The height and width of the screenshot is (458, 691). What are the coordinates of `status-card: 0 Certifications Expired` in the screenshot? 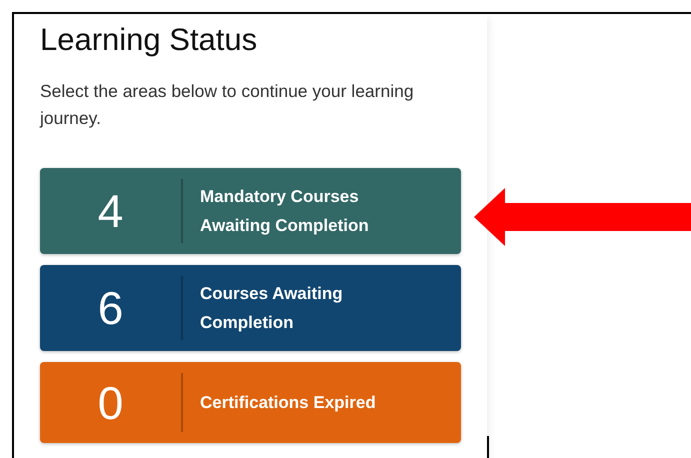 It's located at (250, 402).